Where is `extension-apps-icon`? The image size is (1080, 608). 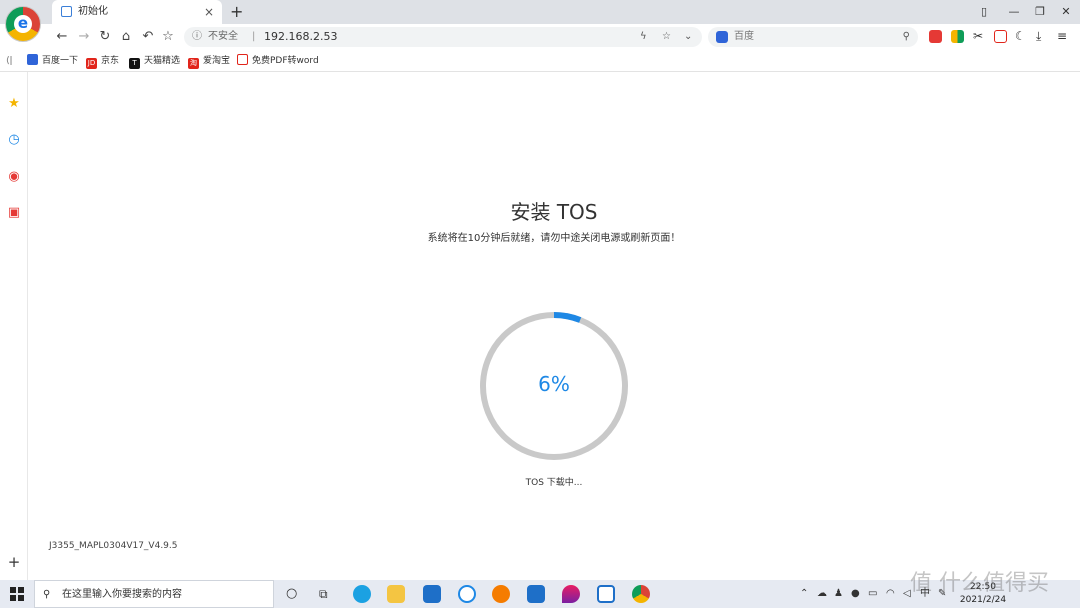 extension-apps-icon is located at coordinates (957, 36).